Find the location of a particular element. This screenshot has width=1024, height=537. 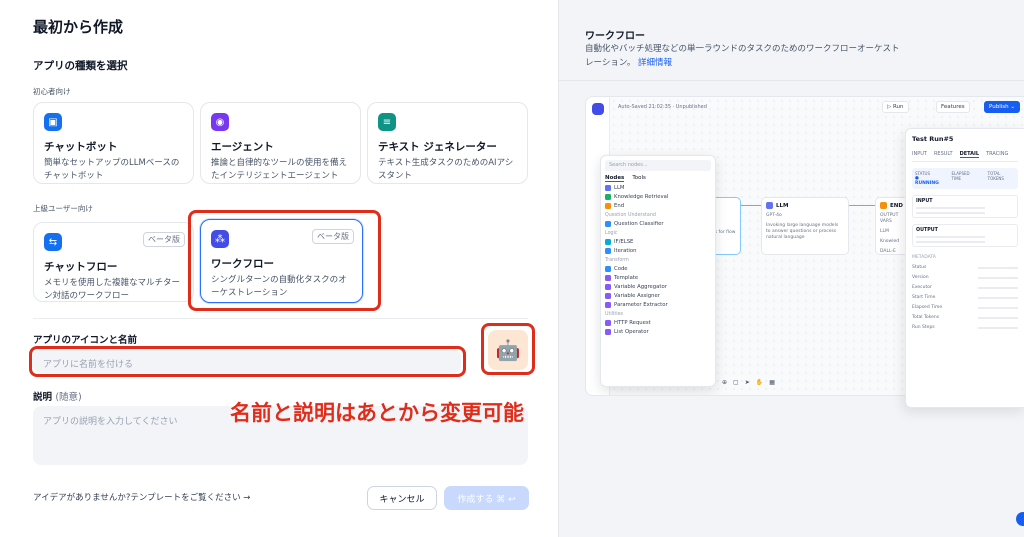

app-type-name: テキスト ジェネレーター is located at coordinates (437, 147).